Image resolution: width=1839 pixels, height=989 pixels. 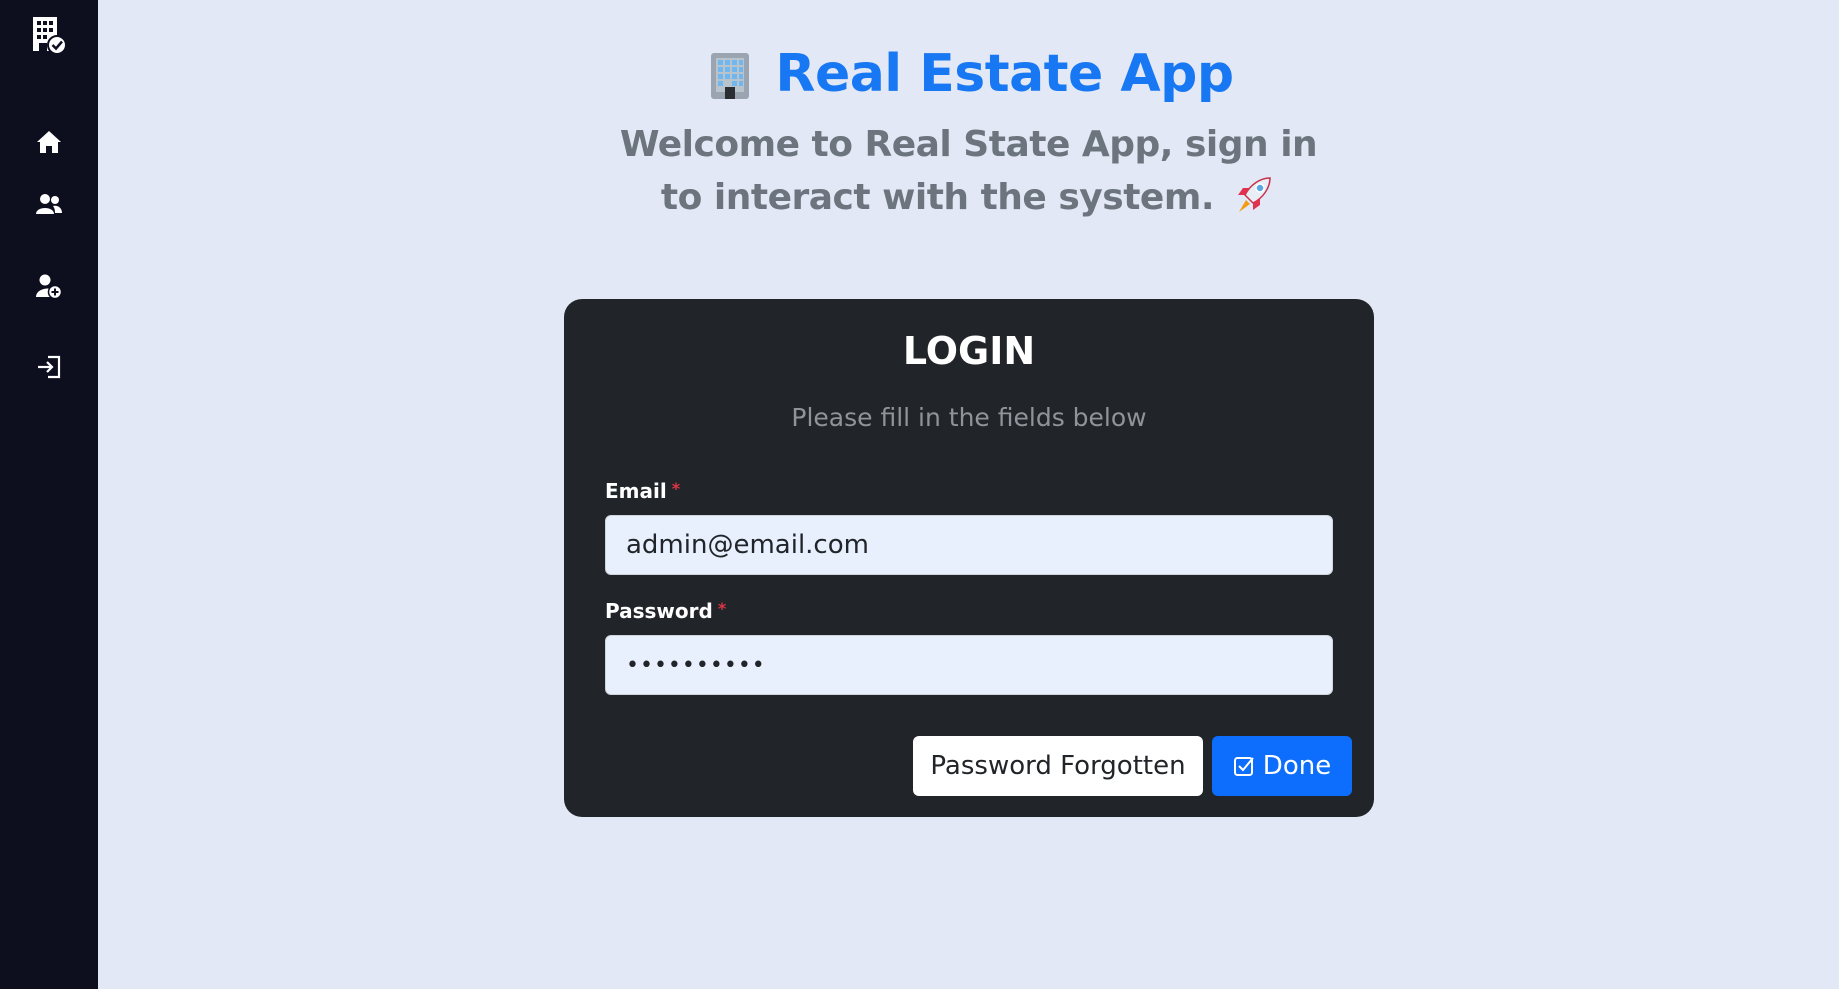 What do you see at coordinates (722, 608) in the screenshot?
I see `password-required-mark: *` at bounding box center [722, 608].